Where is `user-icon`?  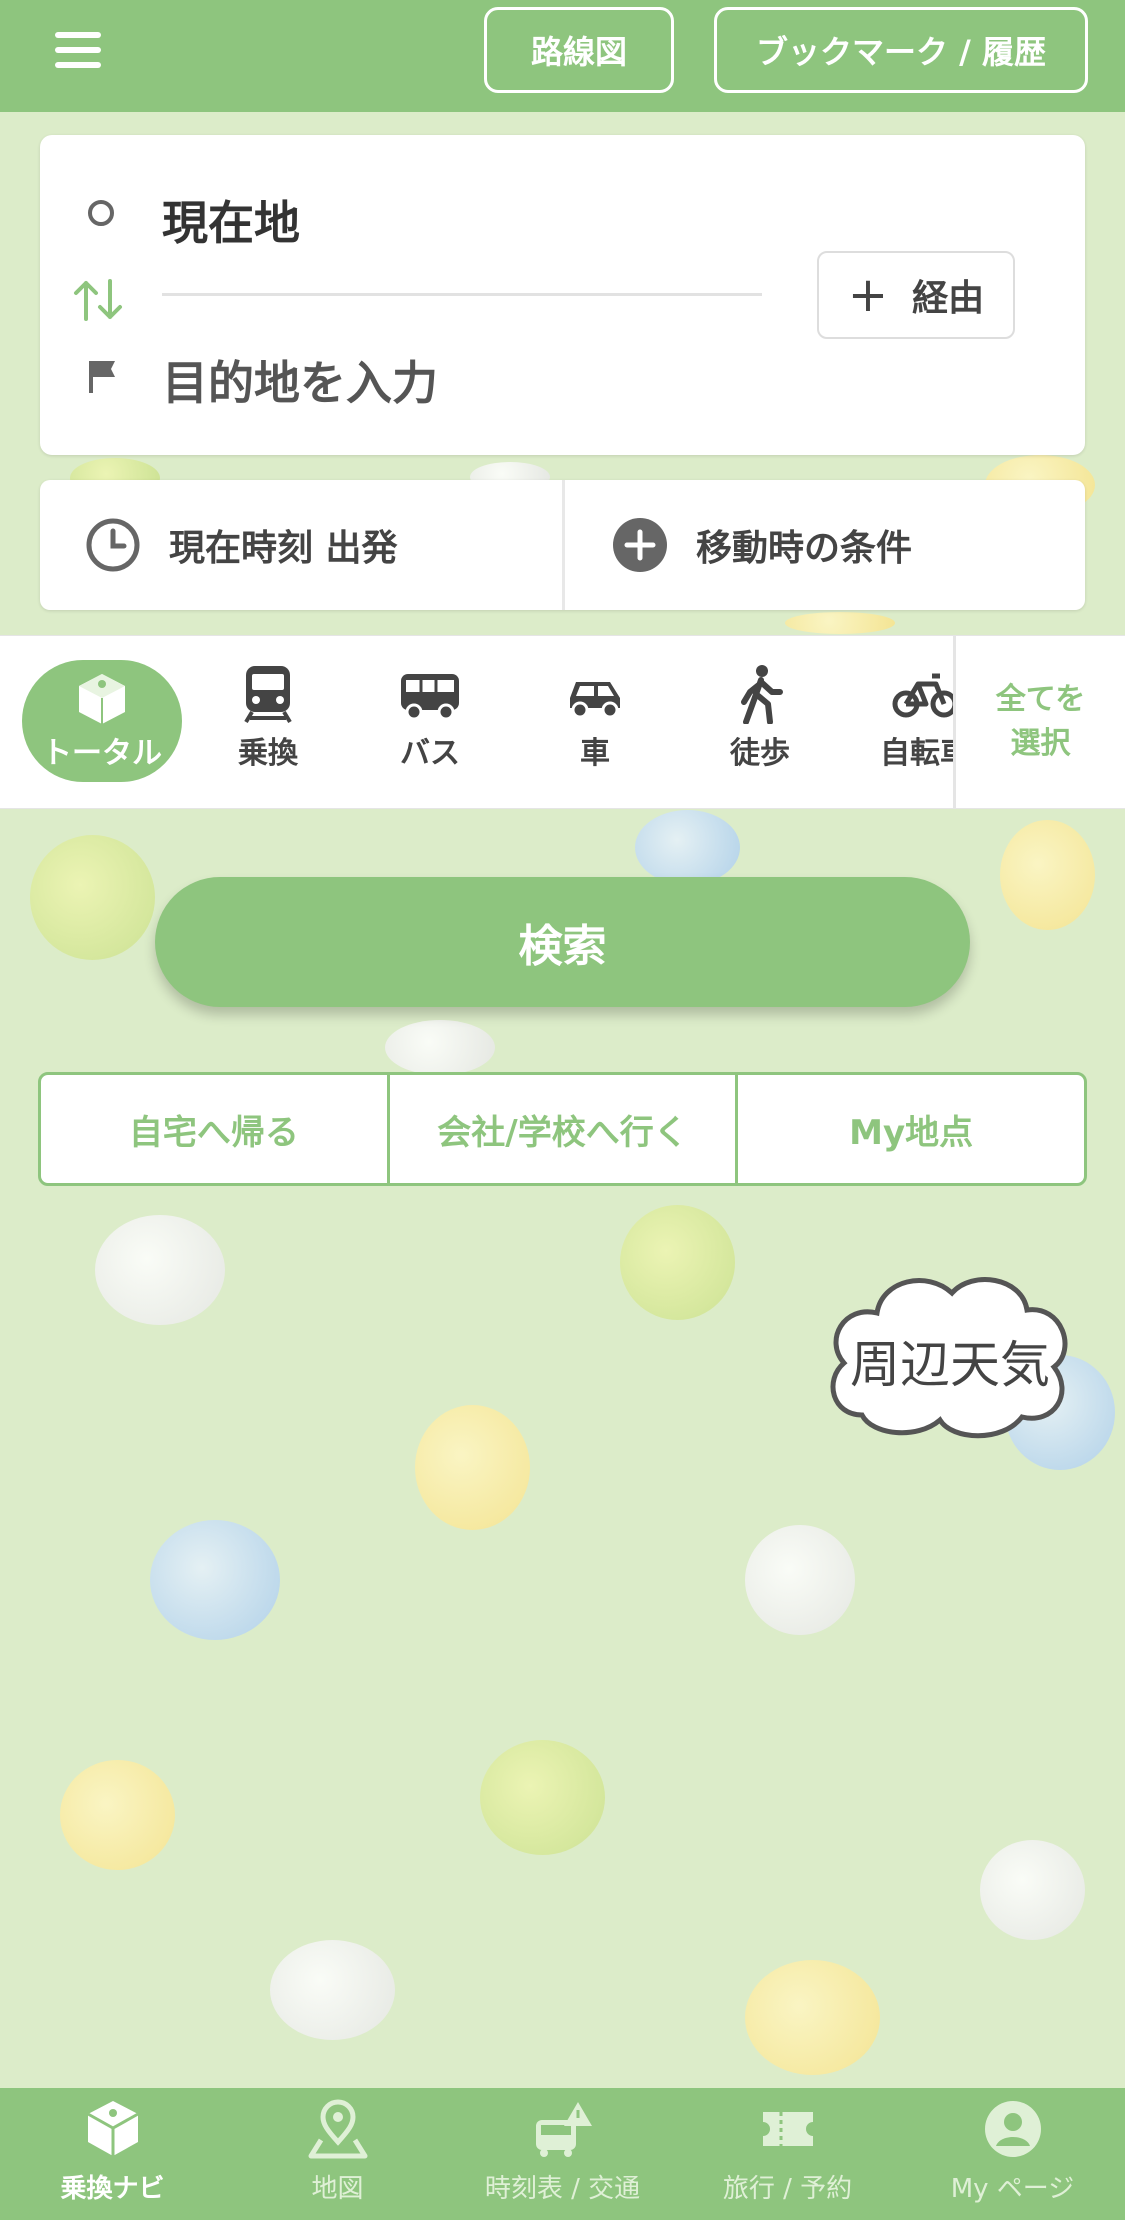
user-icon is located at coordinates (1012, 2129).